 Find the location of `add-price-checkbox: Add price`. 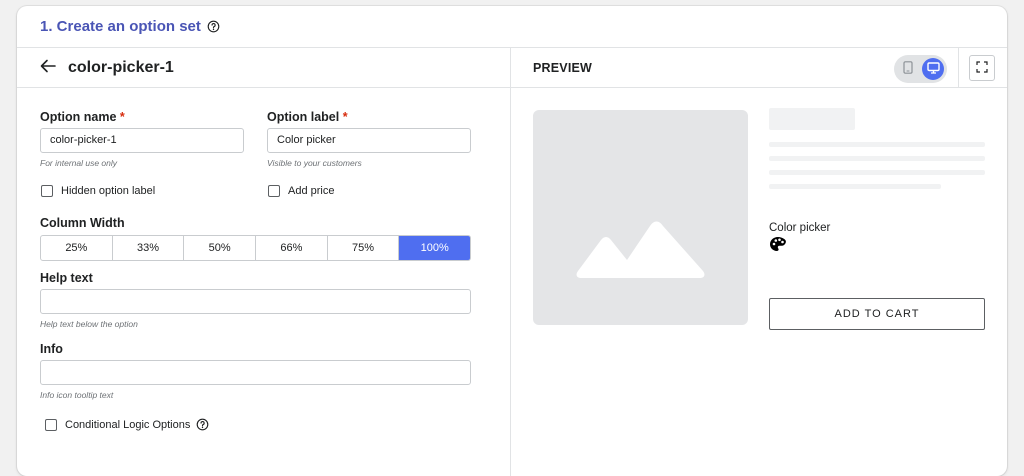

add-price-checkbox: Add price is located at coordinates (301, 191).